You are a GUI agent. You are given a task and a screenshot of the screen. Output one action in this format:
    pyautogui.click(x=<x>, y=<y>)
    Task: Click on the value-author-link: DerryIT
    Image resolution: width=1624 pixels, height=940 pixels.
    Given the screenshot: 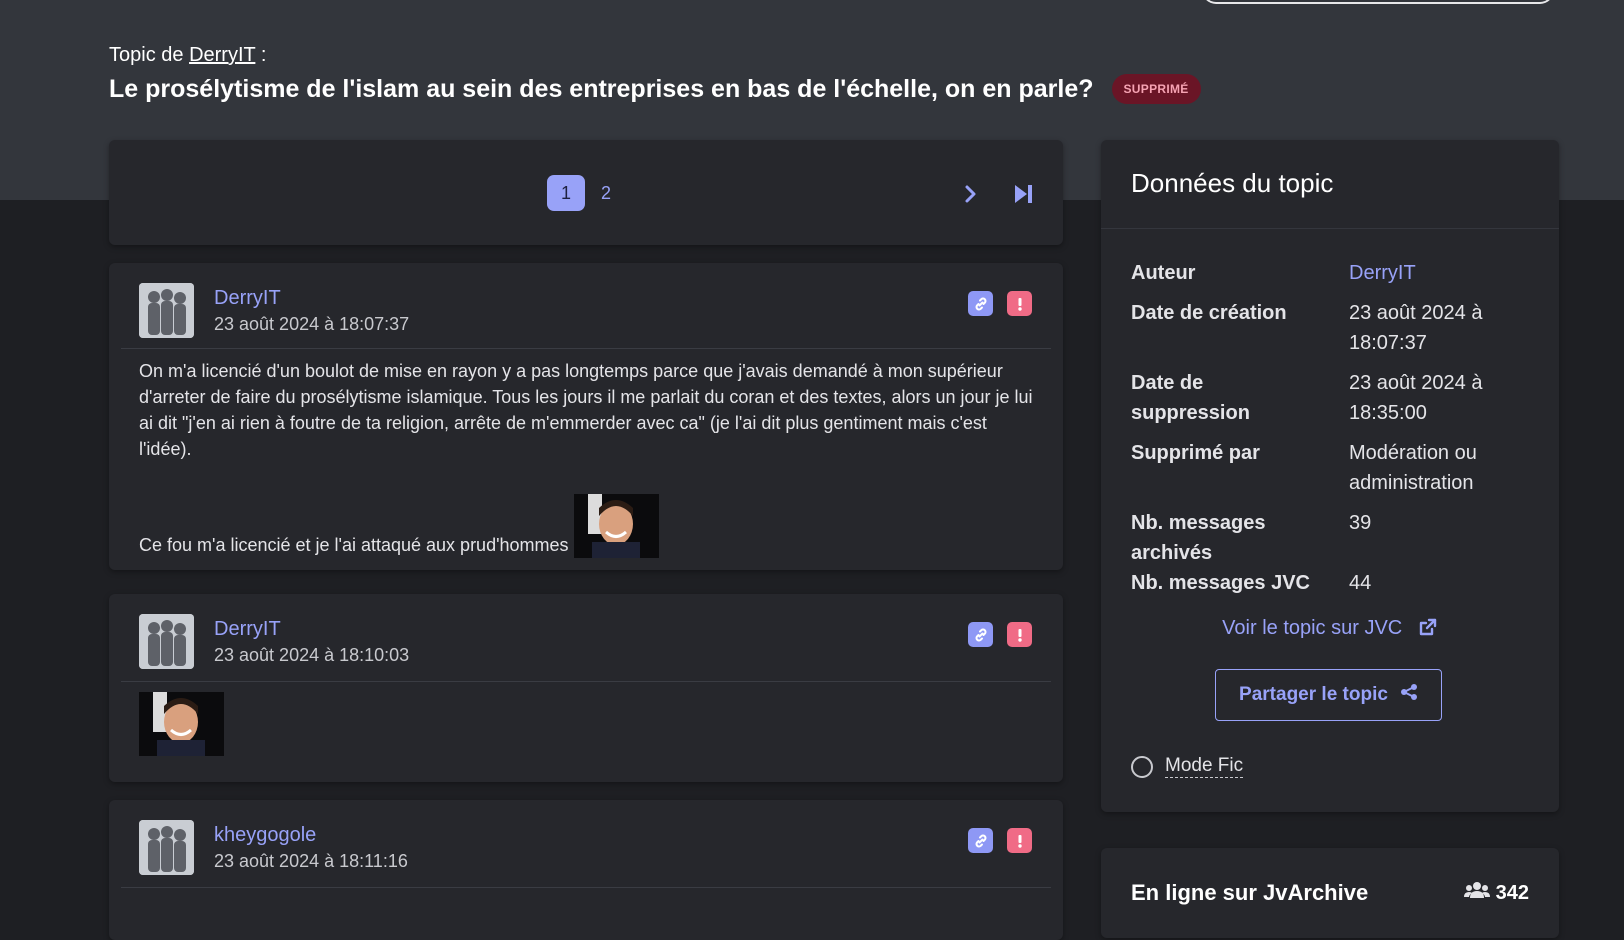 What is the action you would take?
    pyautogui.click(x=1449, y=273)
    